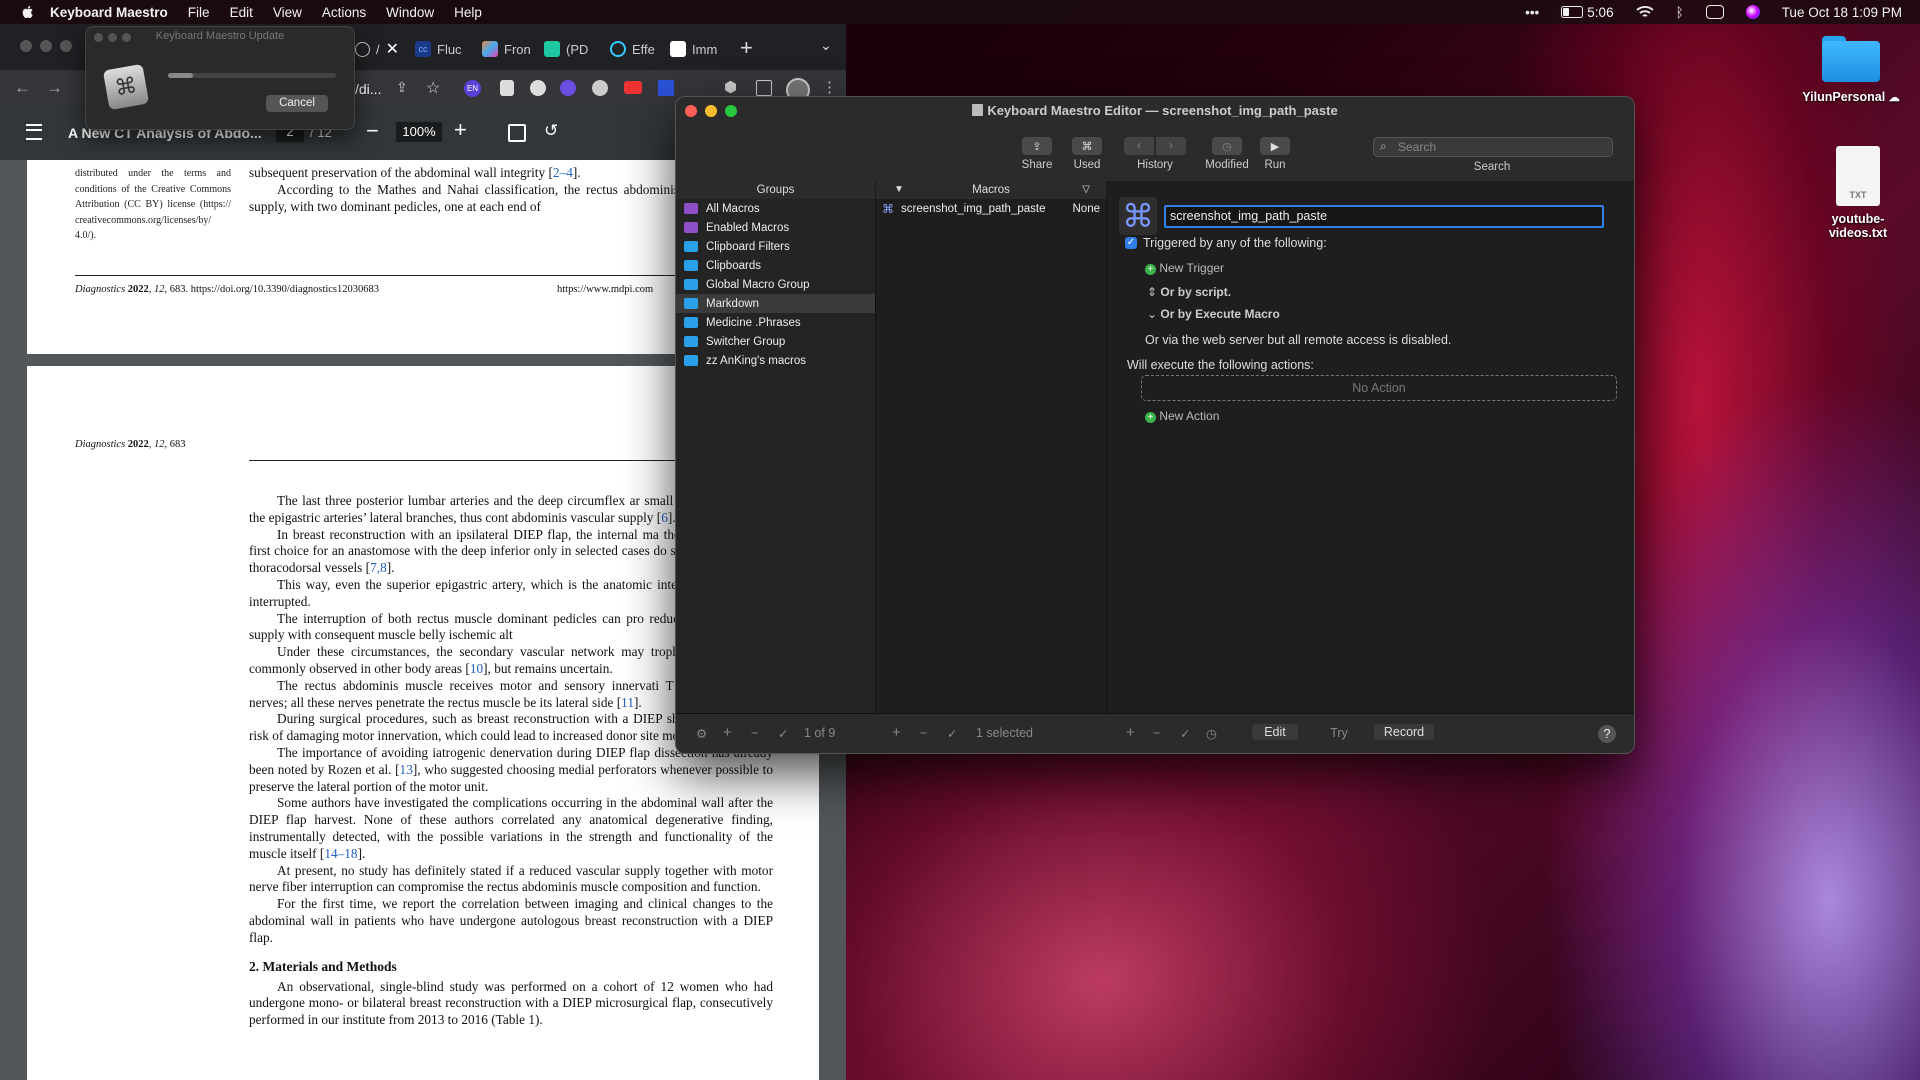  What do you see at coordinates (1752, 12) in the screenshot?
I see `siri-icon` at bounding box center [1752, 12].